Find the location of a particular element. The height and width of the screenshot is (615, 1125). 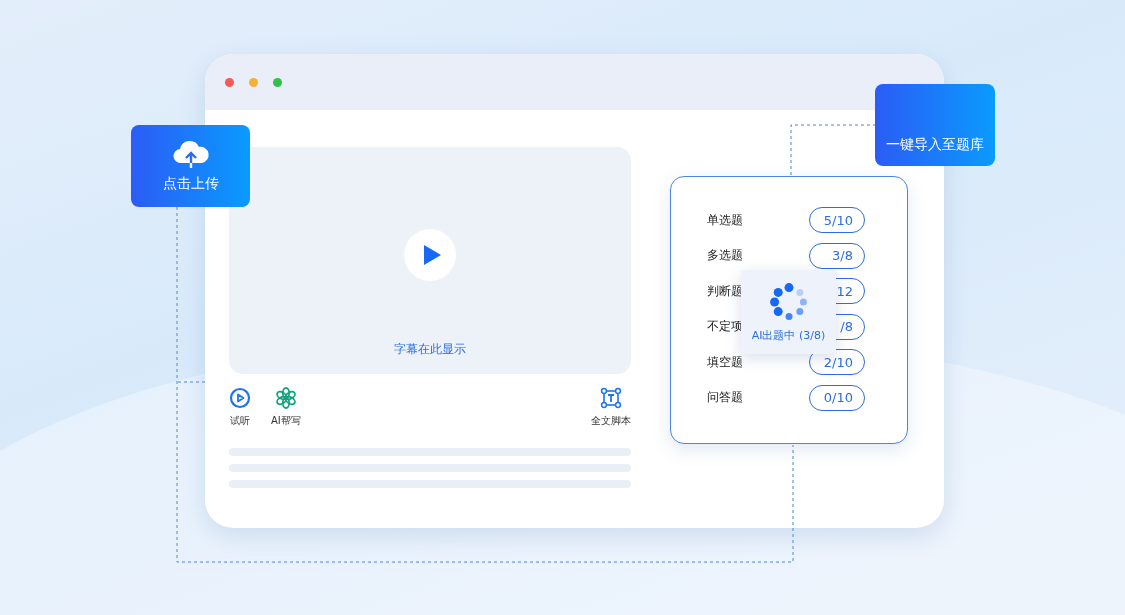

question-type-label: 填空题 is located at coordinates (725, 362).